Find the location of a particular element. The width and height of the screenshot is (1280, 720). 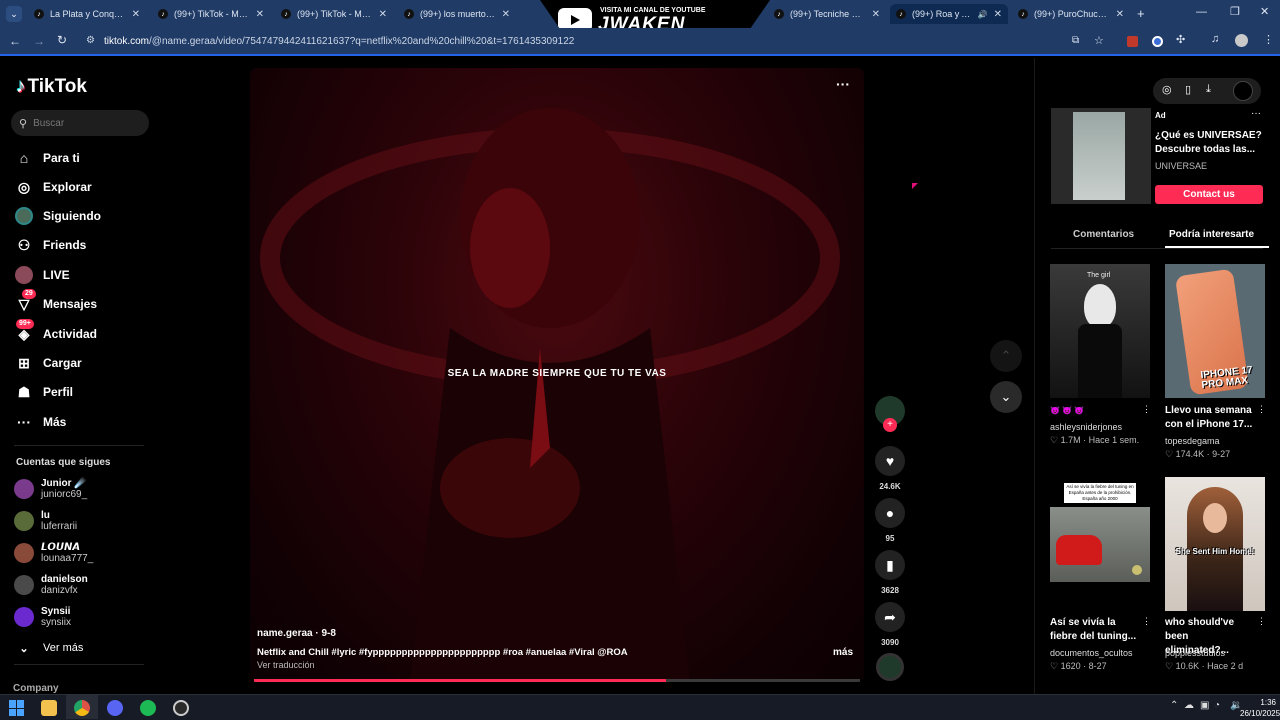

see-more-button: ⌄ Ver más is located at coordinates (48, 648).